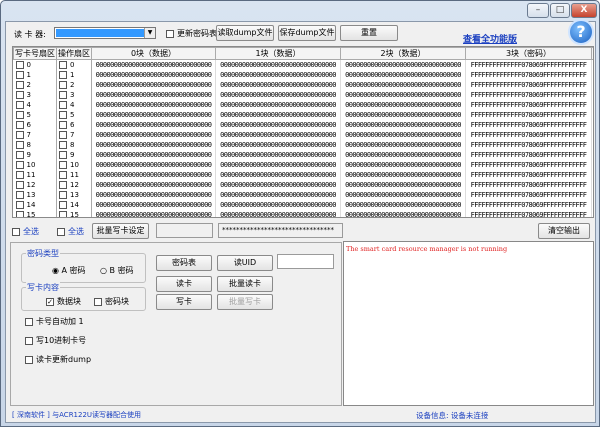 The height and width of the screenshot is (427, 600). Describe the element at coordinates (245, 263) in the screenshot. I see `read-uid-button: 读UID` at that location.